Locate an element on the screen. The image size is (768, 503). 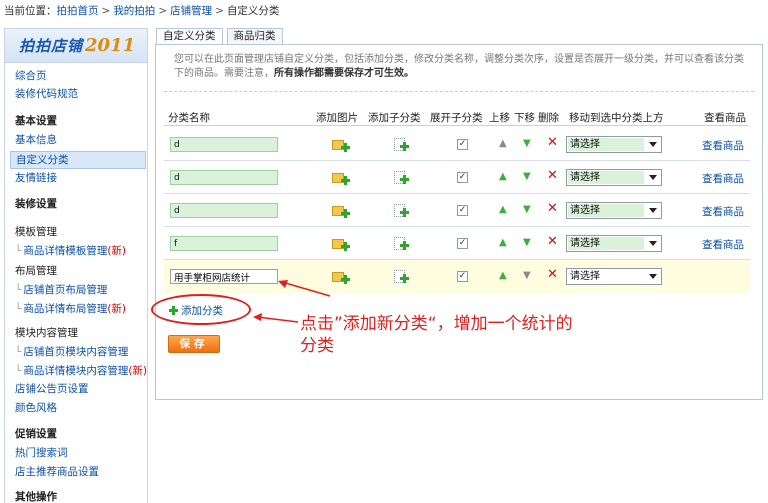
sidebar-section-12: 模块内容管理 is located at coordinates (46, 333).